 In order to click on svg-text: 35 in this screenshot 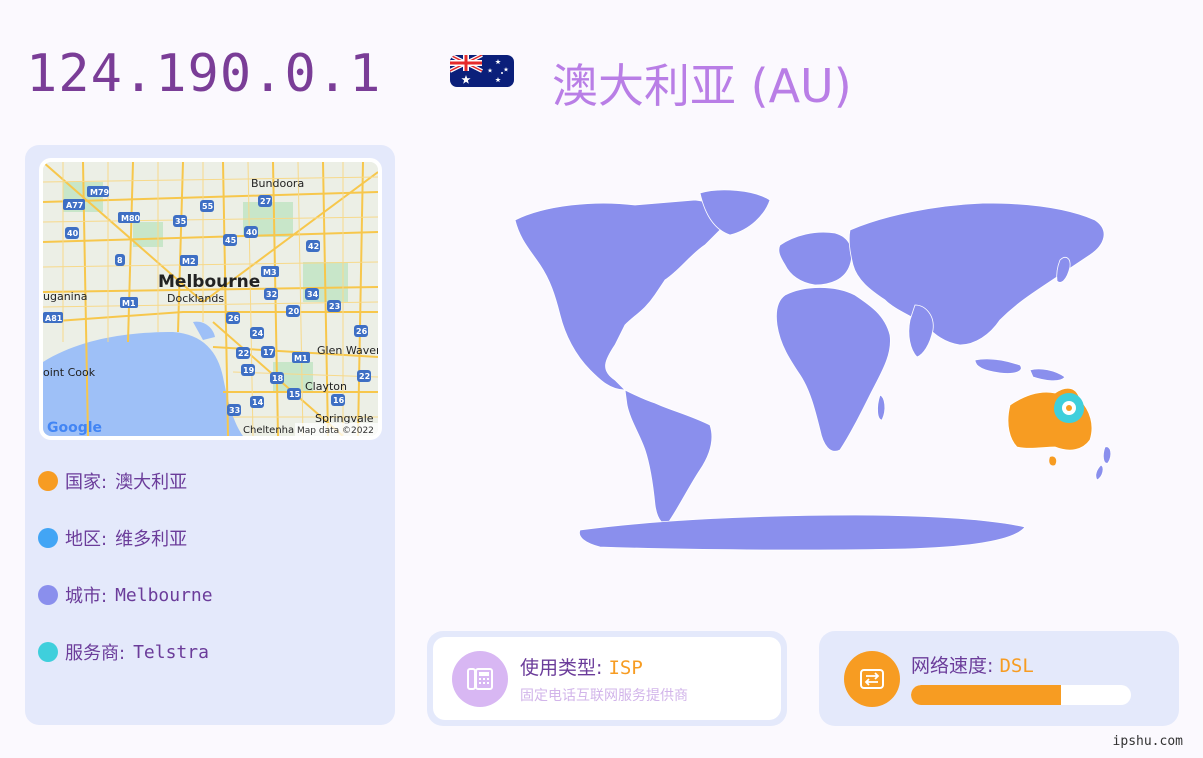, I will do `click(181, 221)`.